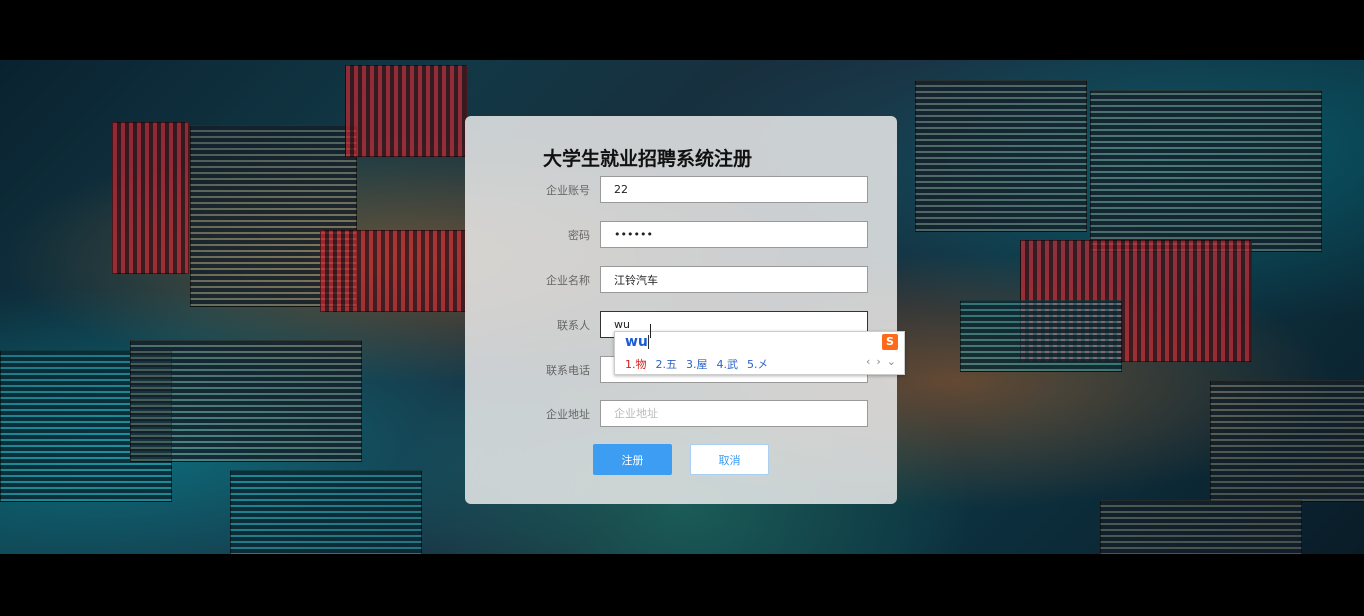 Image resolution: width=1364 pixels, height=616 pixels. Describe the element at coordinates (759, 353) in the screenshot. I see `ime-candidate-popup: wu S 1.物 2.五 3.屋 4.武 5.㐅 ‹ › ⌄` at that location.